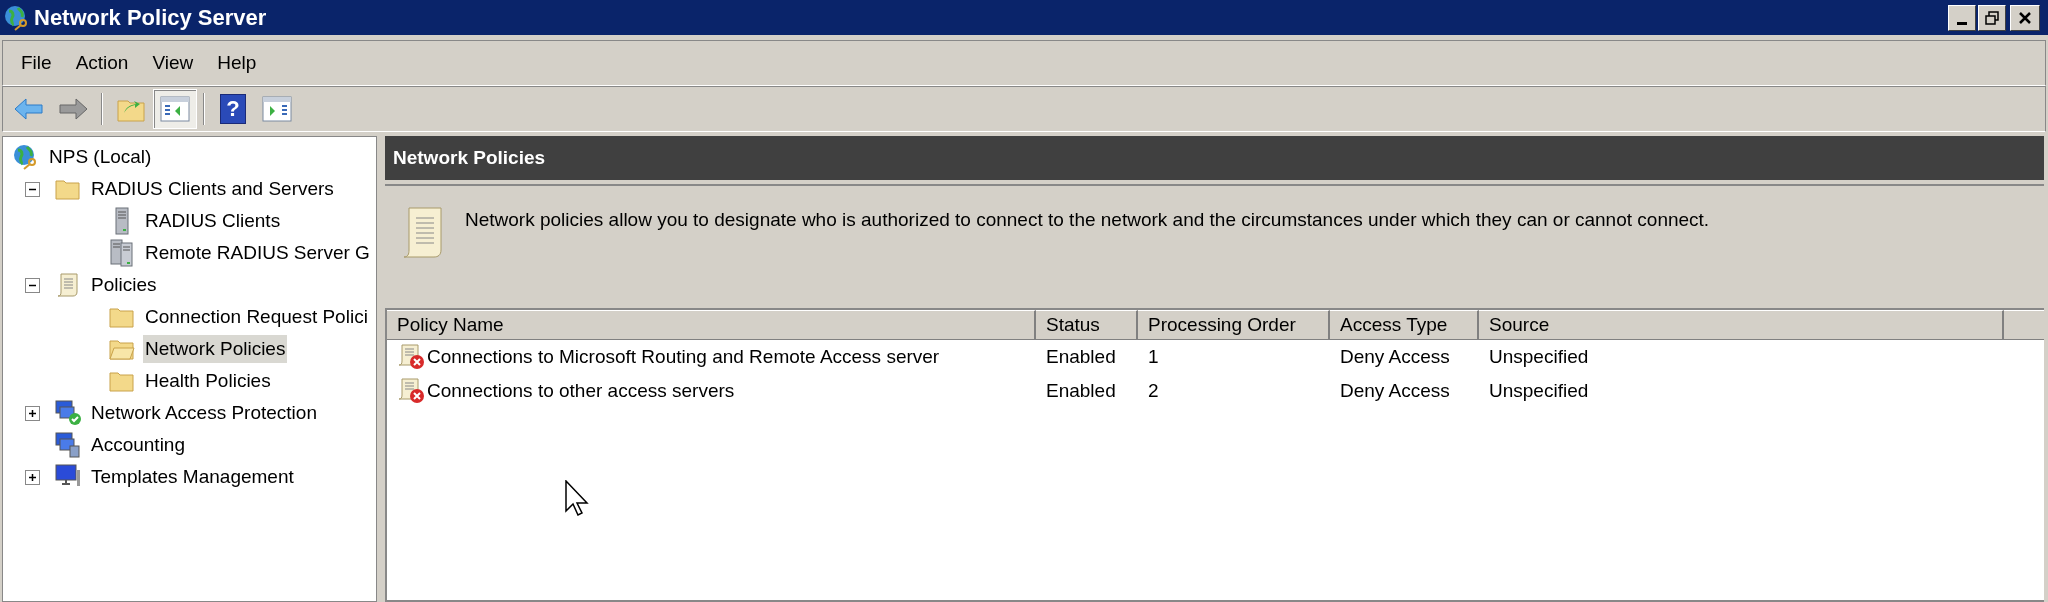 Image resolution: width=2048 pixels, height=602 pixels. What do you see at coordinates (1153, 390) in the screenshot?
I see `table-cell-text: 2` at bounding box center [1153, 390].